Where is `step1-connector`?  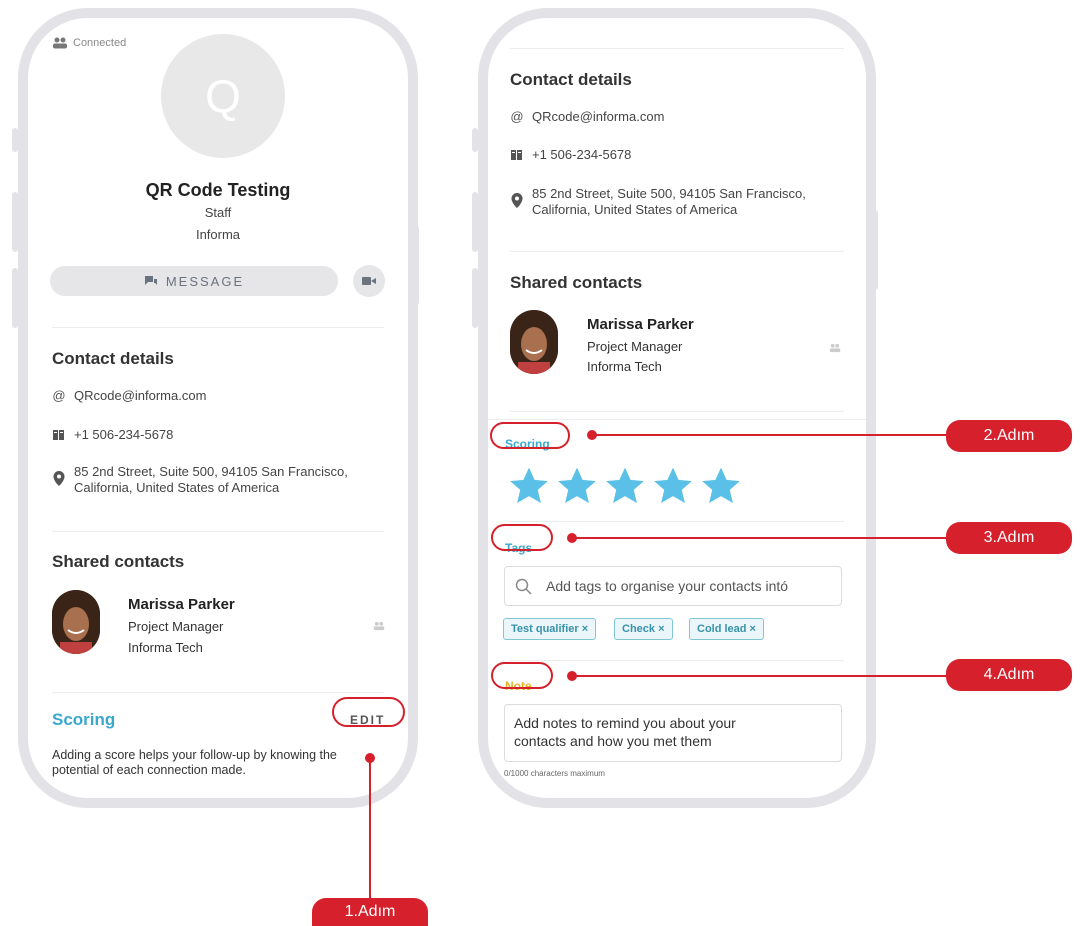 step1-connector is located at coordinates (370, 829).